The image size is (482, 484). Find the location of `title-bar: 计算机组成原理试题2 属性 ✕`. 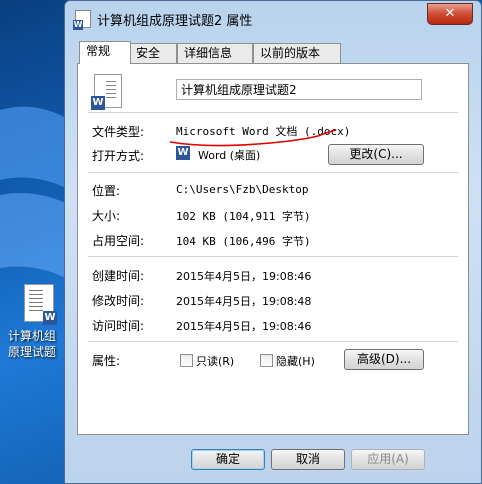

title-bar: 计算机组成原理试题2 属性 ✕ is located at coordinates (273, 18).